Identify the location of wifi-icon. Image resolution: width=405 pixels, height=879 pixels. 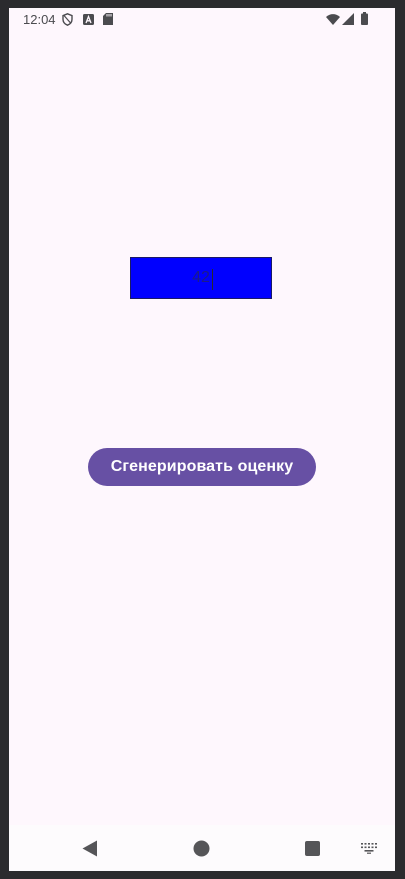
(333, 19).